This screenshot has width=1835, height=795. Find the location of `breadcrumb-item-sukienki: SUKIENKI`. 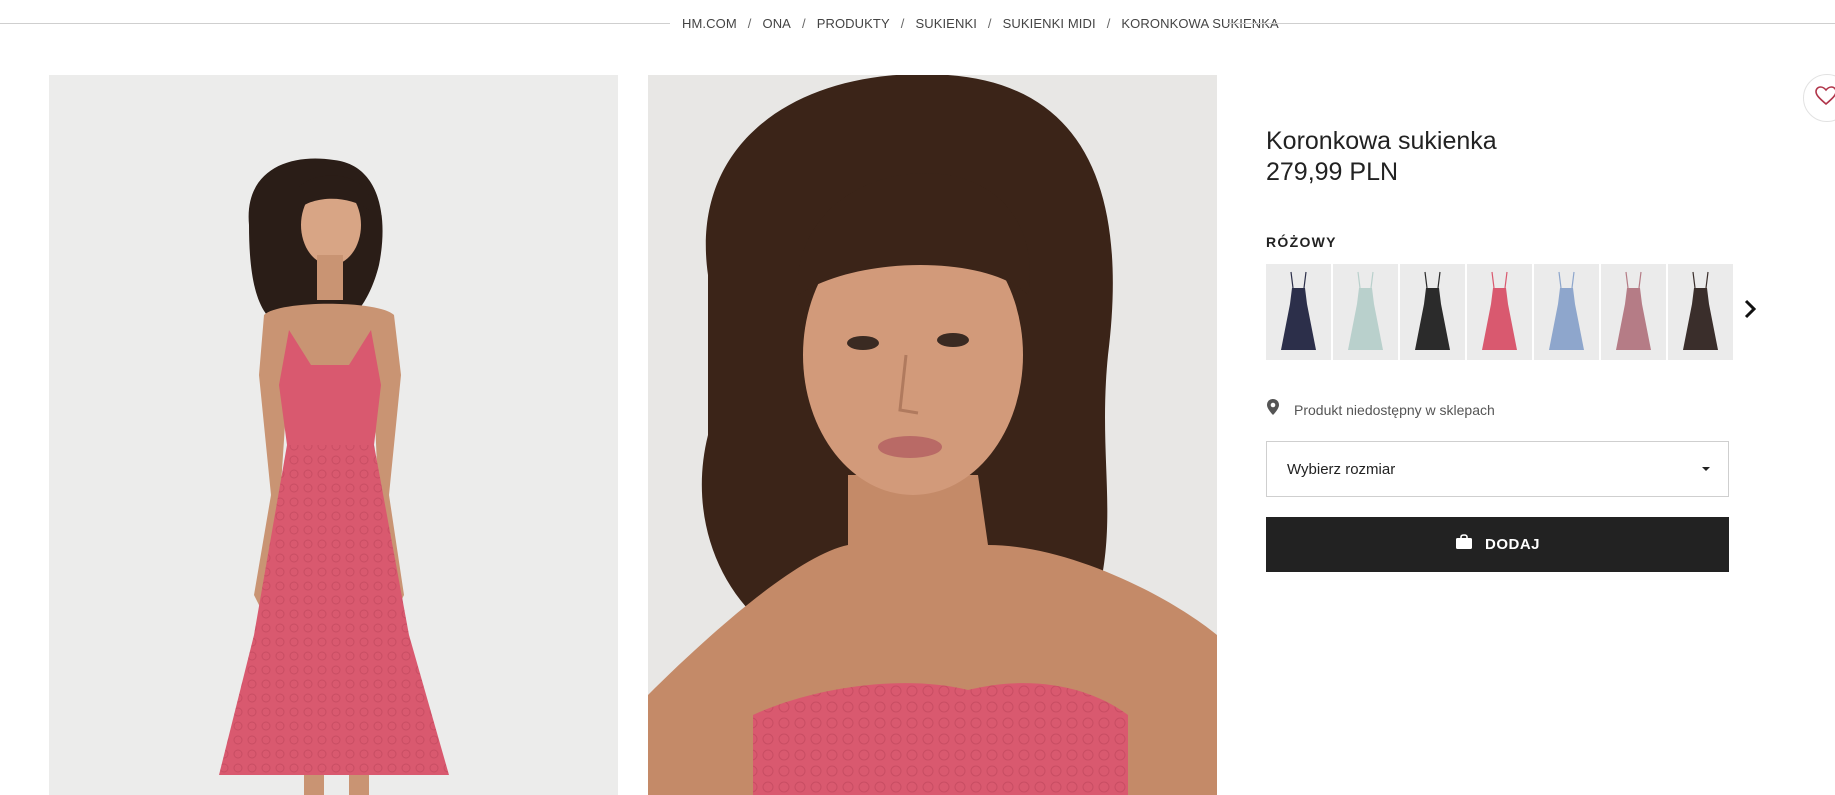

breadcrumb-item-sukienki: SUKIENKI is located at coordinates (945, 23).